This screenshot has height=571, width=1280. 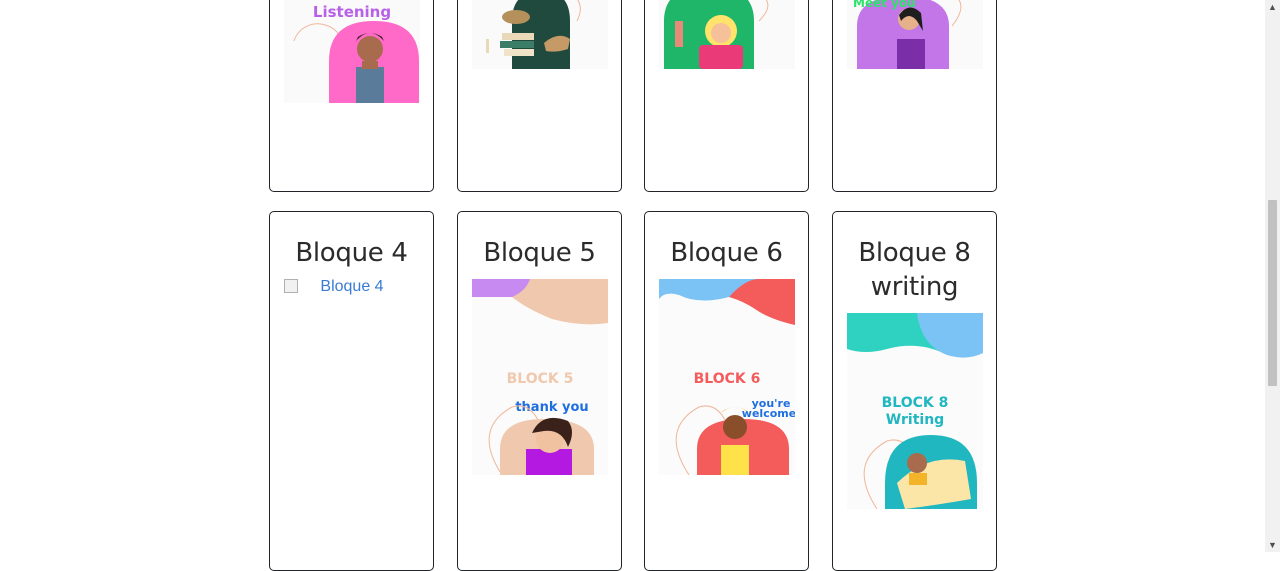 I want to click on scrollbar-thumb, so click(x=1272, y=293).